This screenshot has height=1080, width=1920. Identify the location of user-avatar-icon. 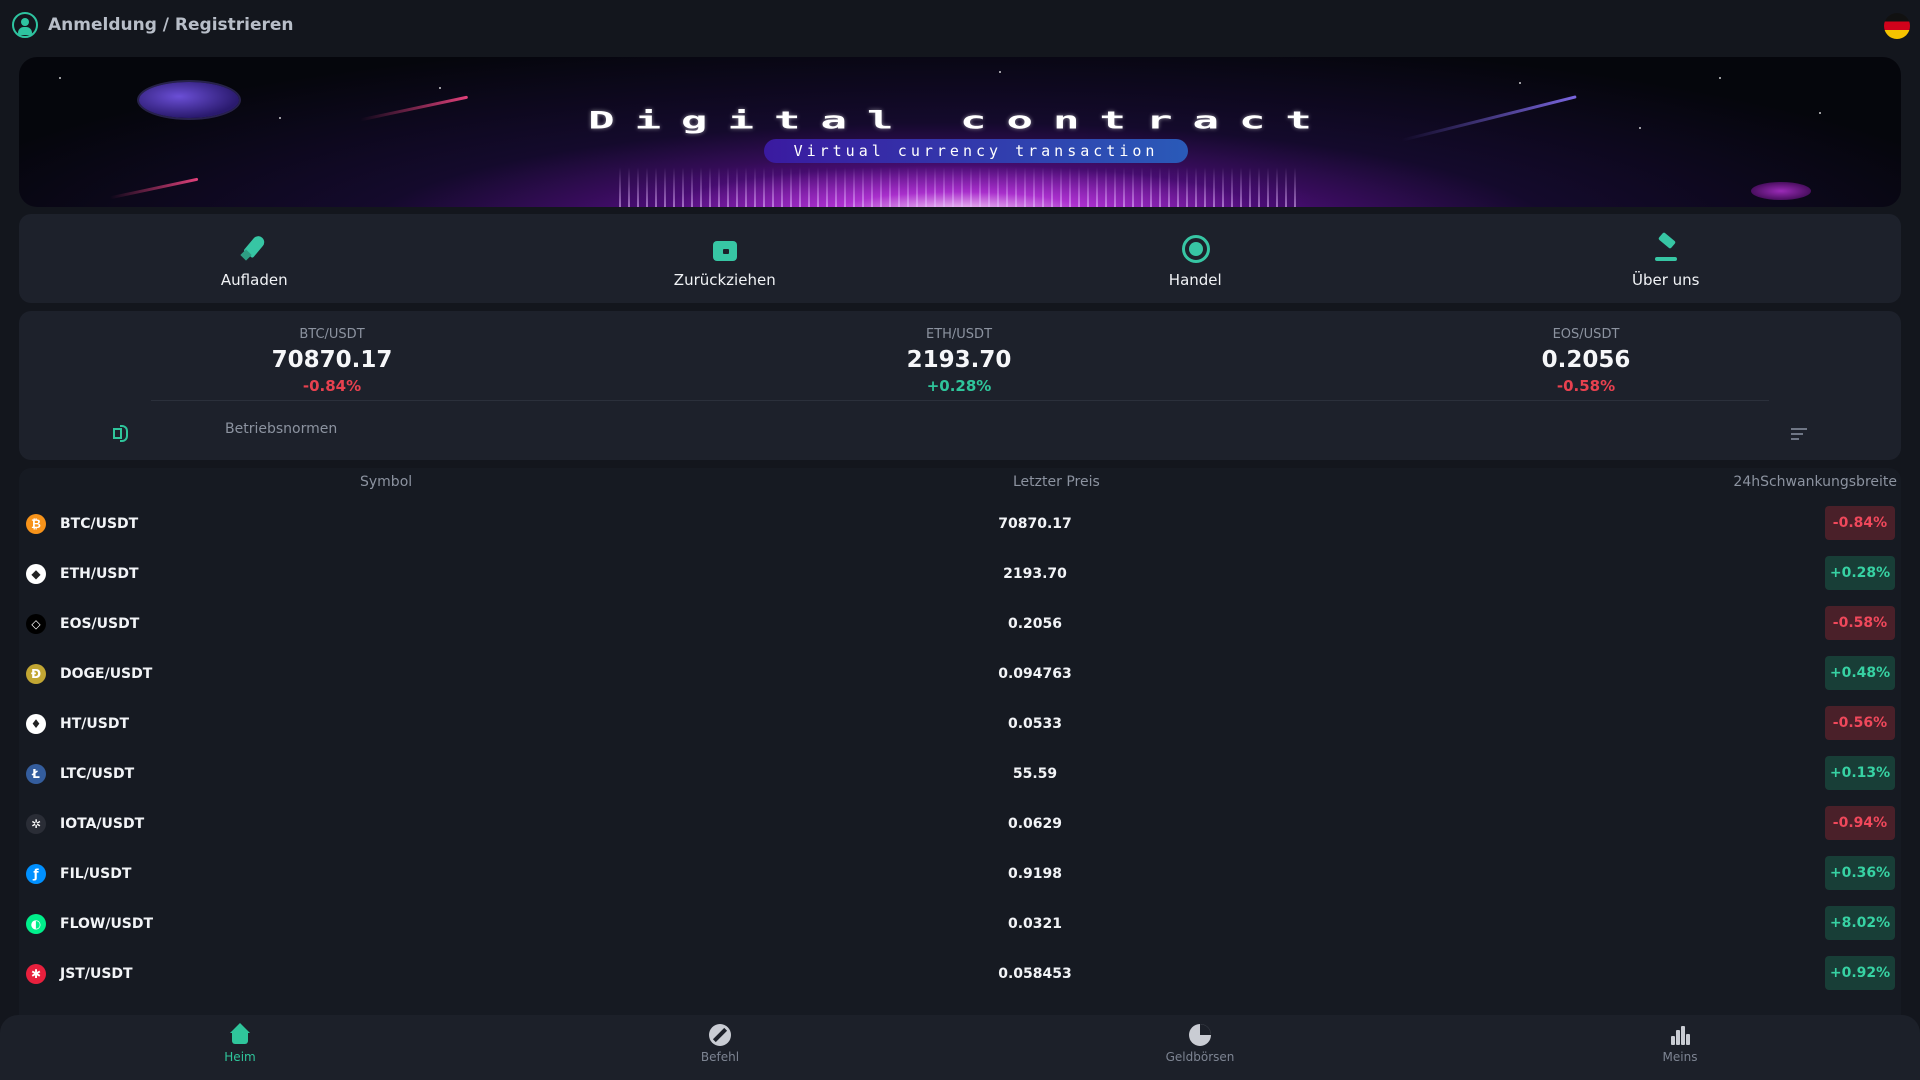
(25, 25).